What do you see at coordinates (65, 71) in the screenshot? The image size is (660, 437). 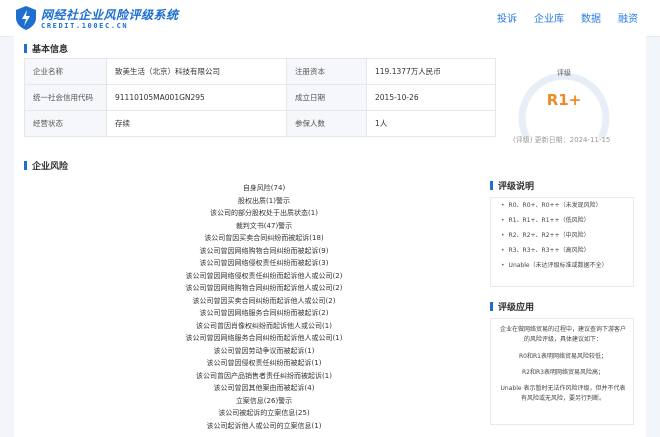 I see `company-name-key: 企业名称` at bounding box center [65, 71].